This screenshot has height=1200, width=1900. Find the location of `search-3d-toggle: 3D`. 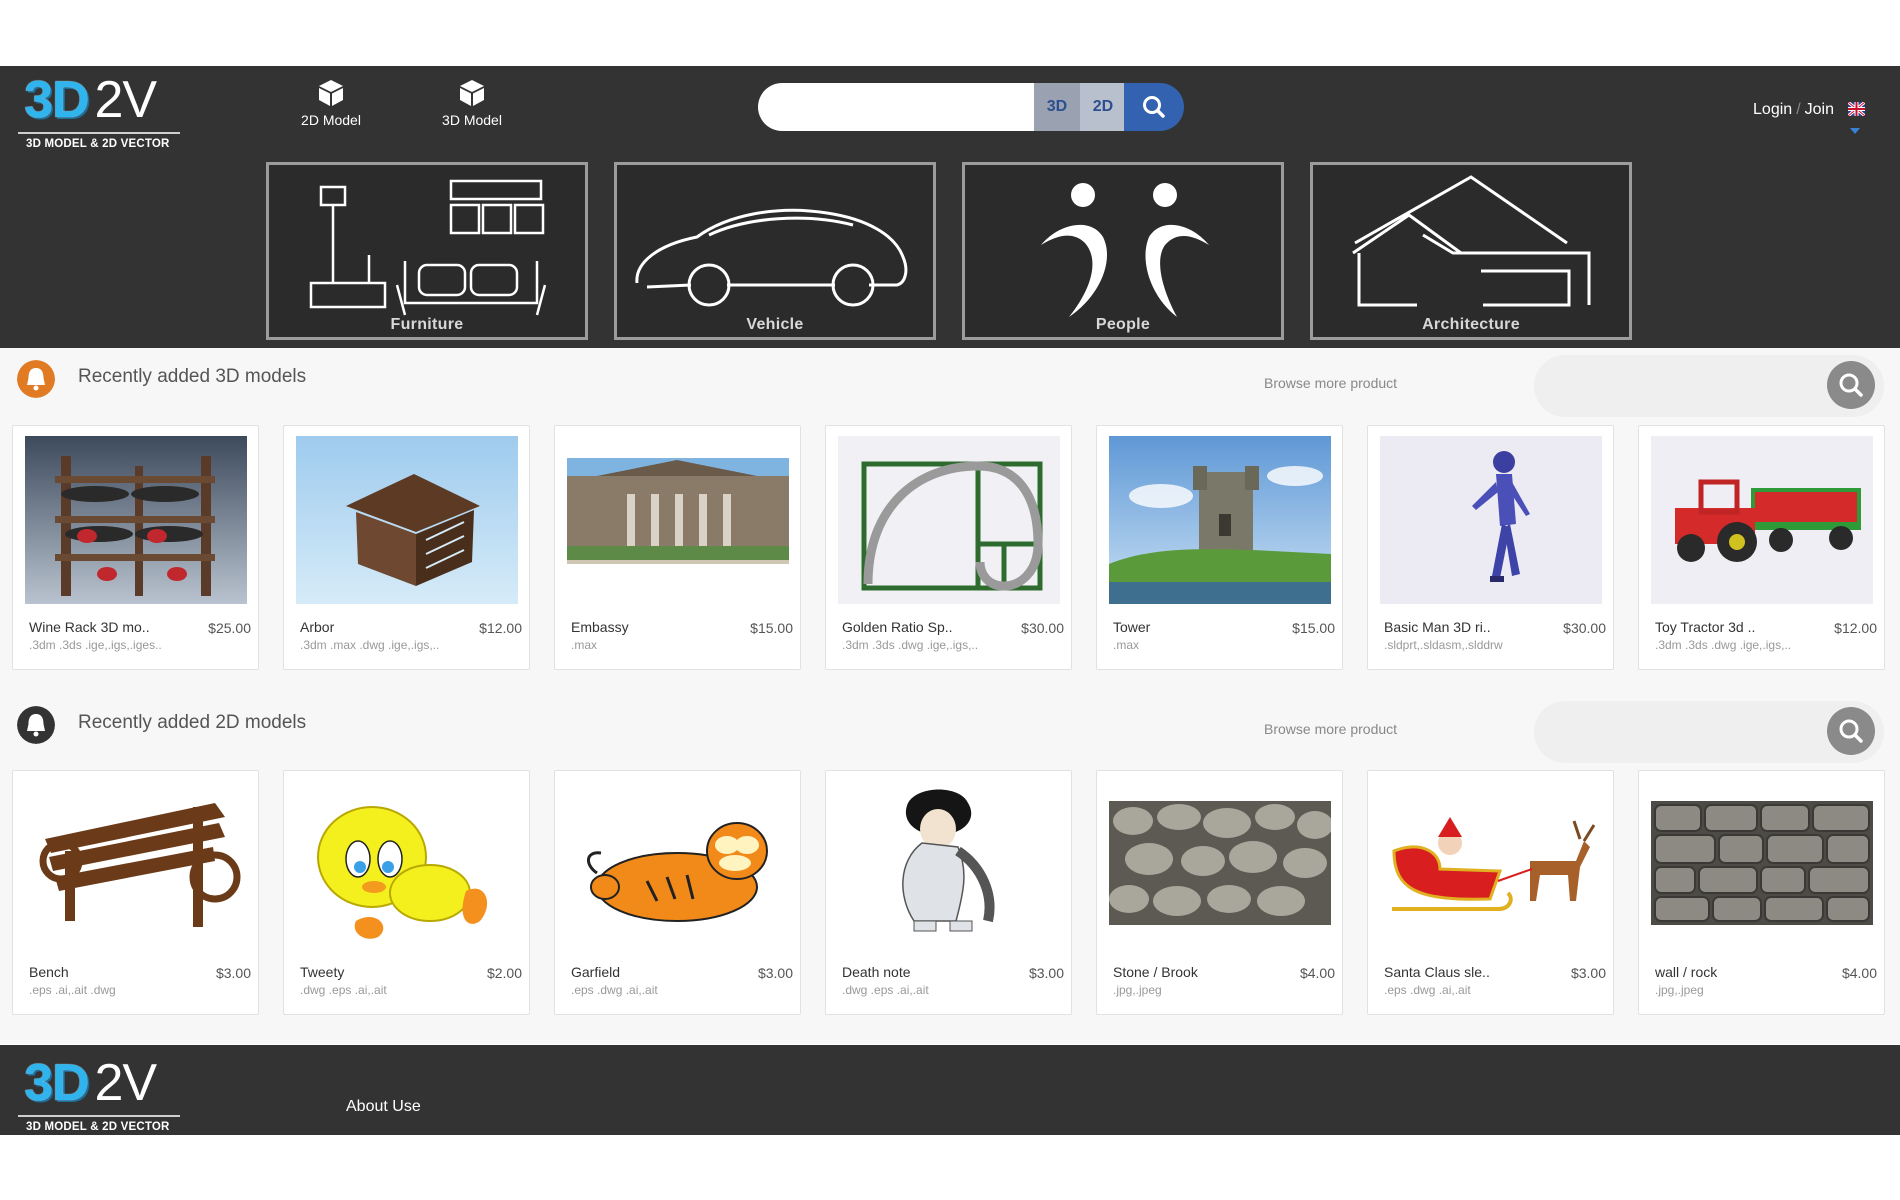

search-3d-toggle: 3D is located at coordinates (1057, 107).